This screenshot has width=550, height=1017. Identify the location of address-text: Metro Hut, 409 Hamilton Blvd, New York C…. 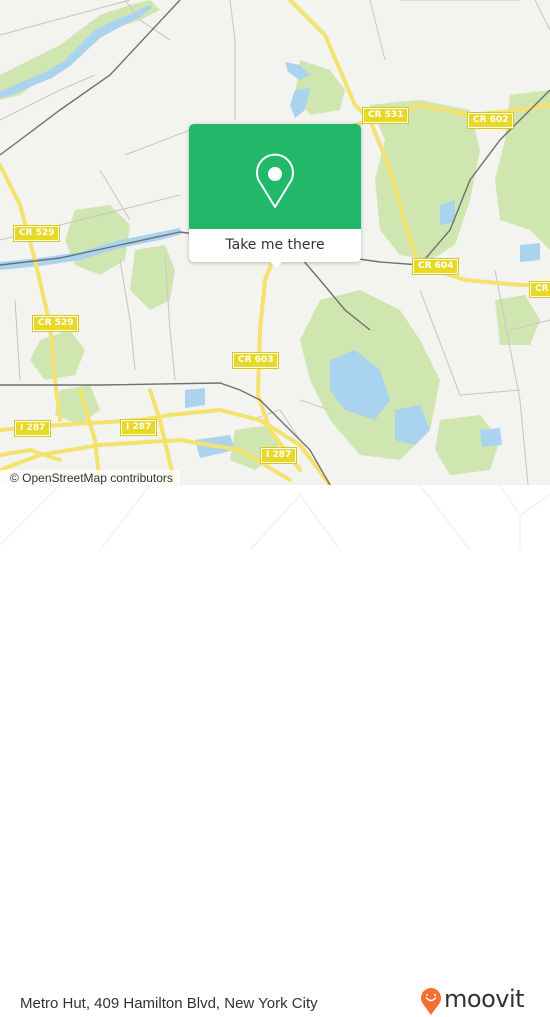
(169, 1003).